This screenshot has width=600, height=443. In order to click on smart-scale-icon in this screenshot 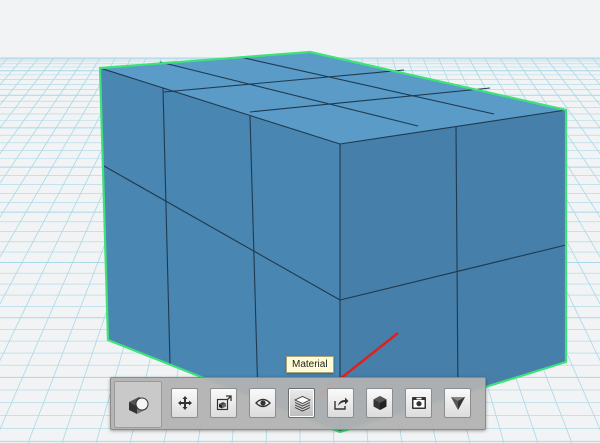, I will do `click(224, 403)`.